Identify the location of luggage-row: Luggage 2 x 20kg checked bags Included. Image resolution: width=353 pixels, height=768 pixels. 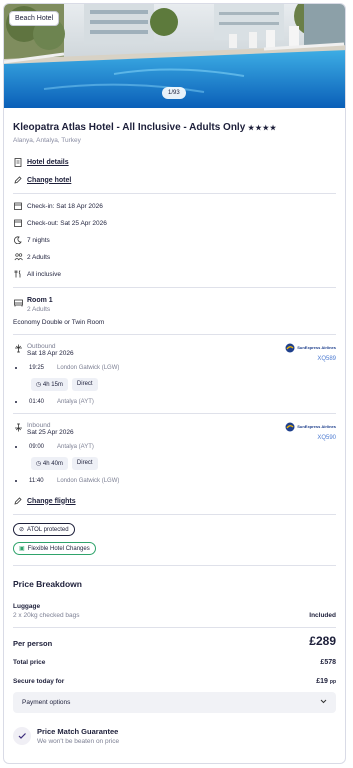
(174, 611).